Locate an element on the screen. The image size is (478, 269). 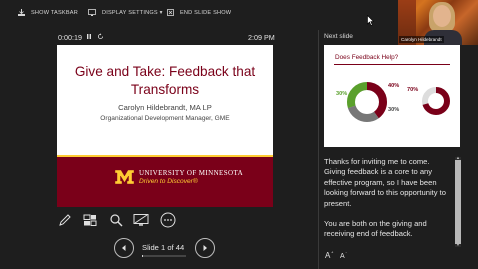
slide-presenter-role: Organizational Development Manager, GME is located at coordinates (165, 118).